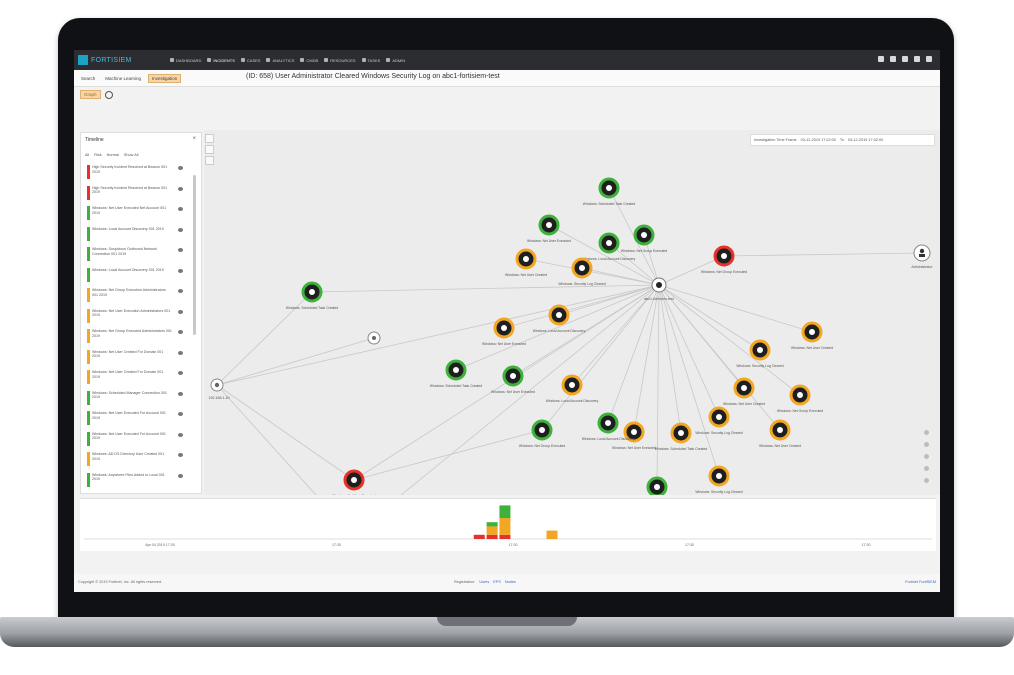  I want to click on minus-icon, so click(926, 444).